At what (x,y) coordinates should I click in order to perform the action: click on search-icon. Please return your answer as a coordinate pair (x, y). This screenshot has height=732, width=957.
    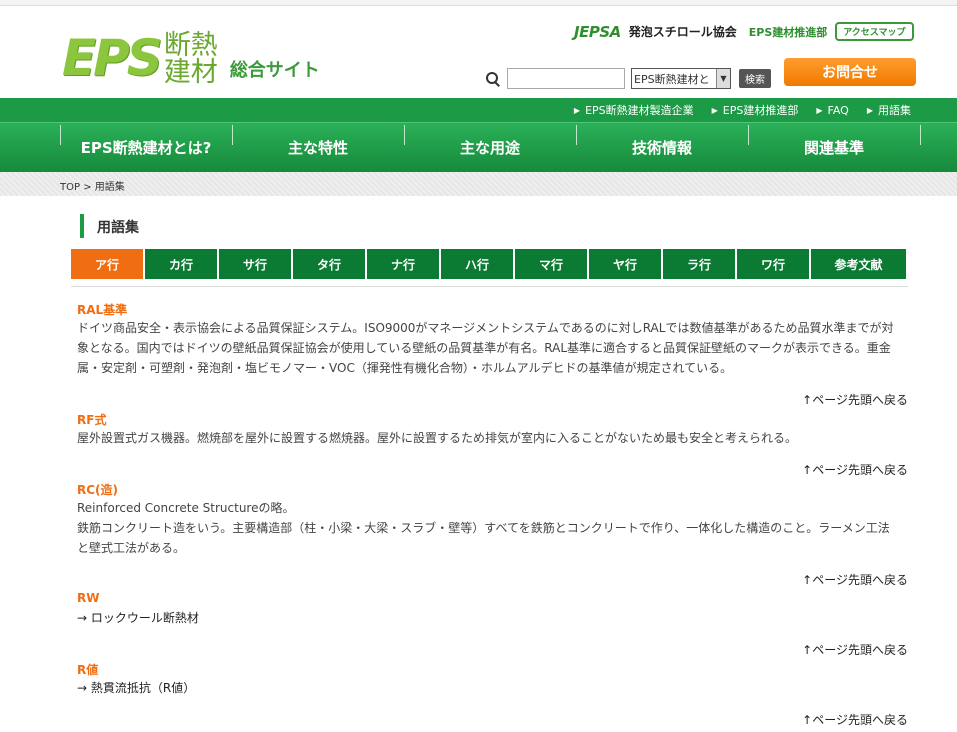
    Looking at the image, I should click on (493, 79).